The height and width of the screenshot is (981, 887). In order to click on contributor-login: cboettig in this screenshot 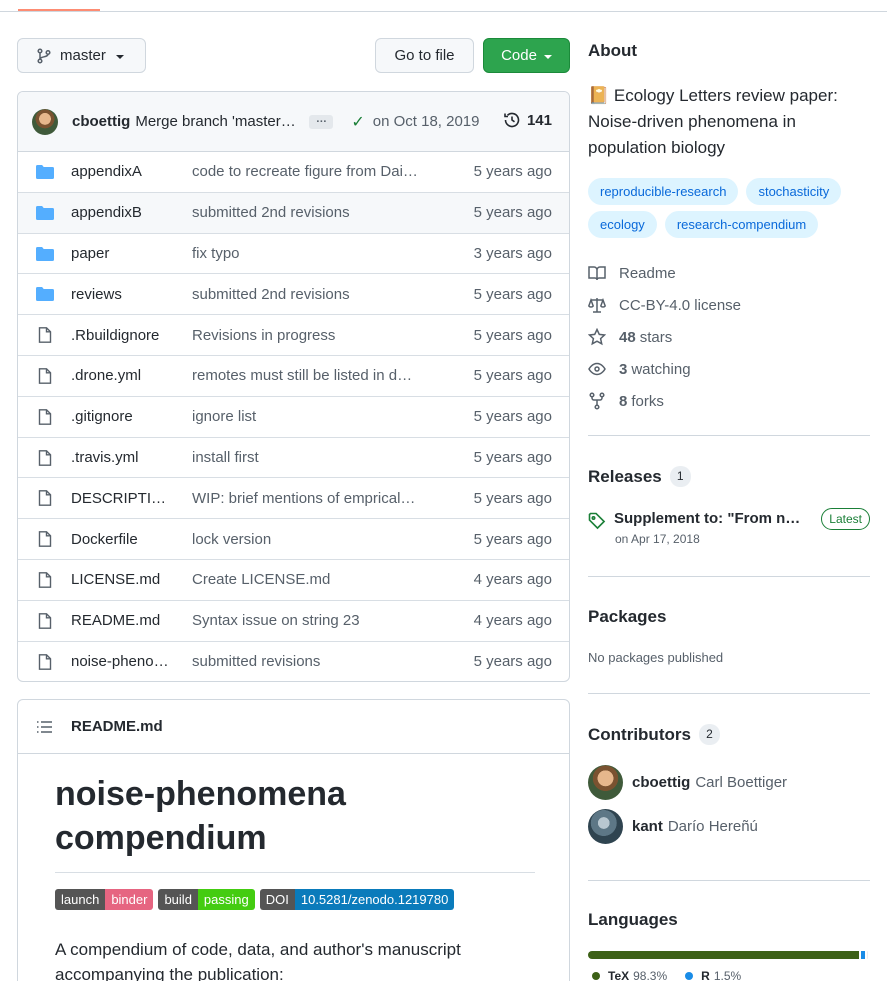, I will do `click(661, 782)`.